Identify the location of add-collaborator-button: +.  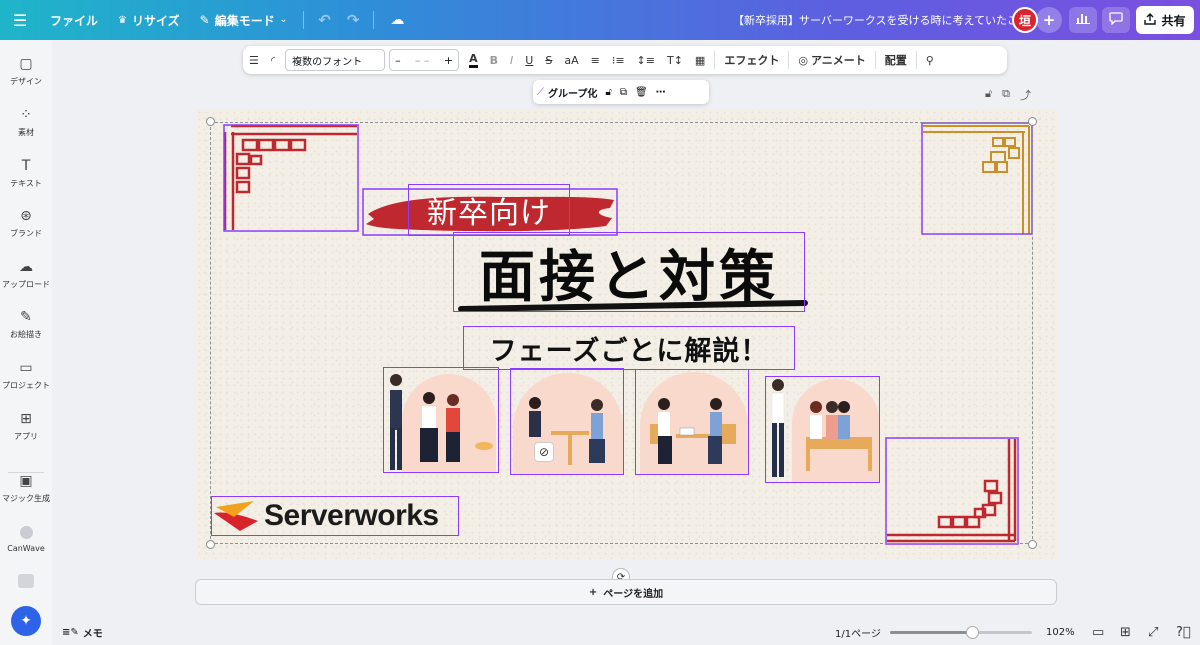
(1049, 20).